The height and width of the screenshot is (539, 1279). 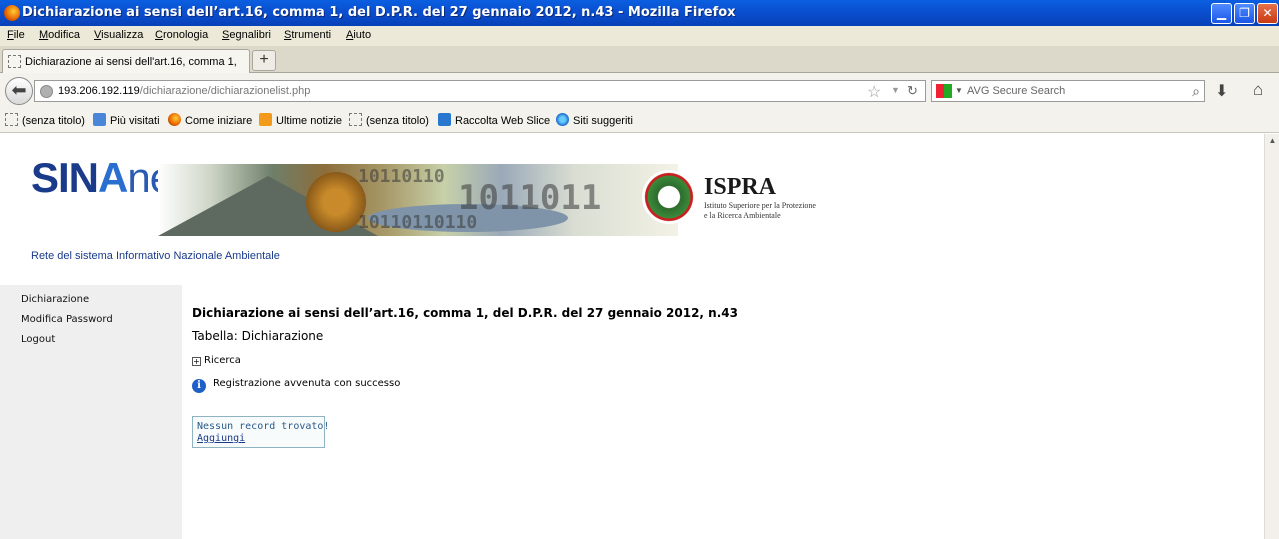 What do you see at coordinates (99, 91) in the screenshot?
I see `url-host: 193.206.192.119` at bounding box center [99, 91].